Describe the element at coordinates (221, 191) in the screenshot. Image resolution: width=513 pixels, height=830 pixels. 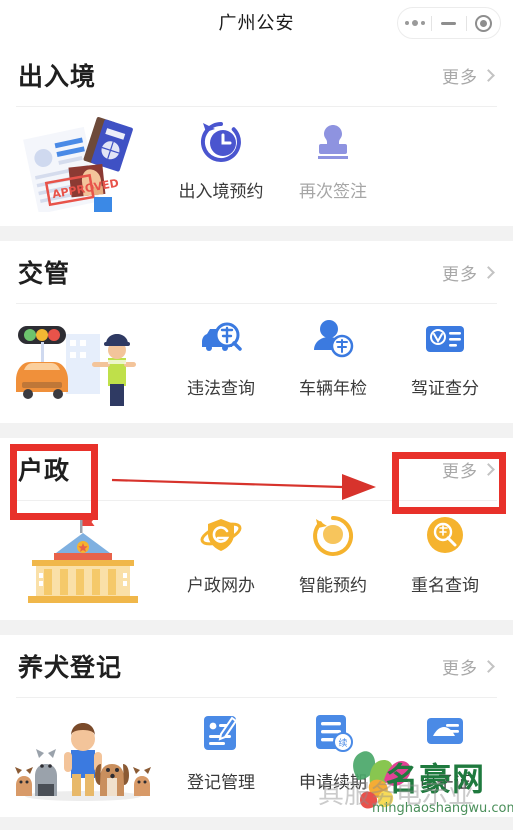
I see `tile-label: 出入境预约` at that location.